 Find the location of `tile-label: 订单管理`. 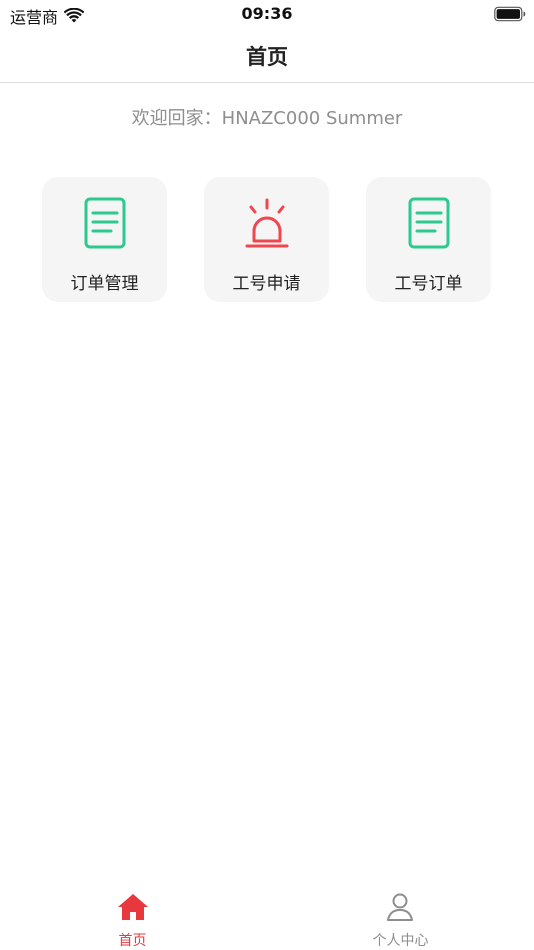

tile-label: 订单管理 is located at coordinates (104, 284).